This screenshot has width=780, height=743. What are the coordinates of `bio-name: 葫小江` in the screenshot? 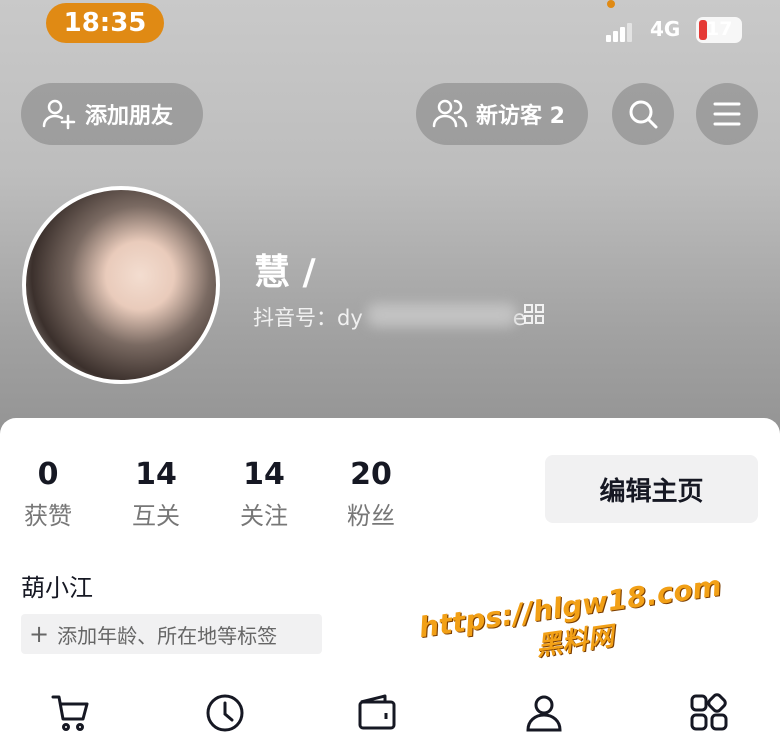 It's located at (57, 588).